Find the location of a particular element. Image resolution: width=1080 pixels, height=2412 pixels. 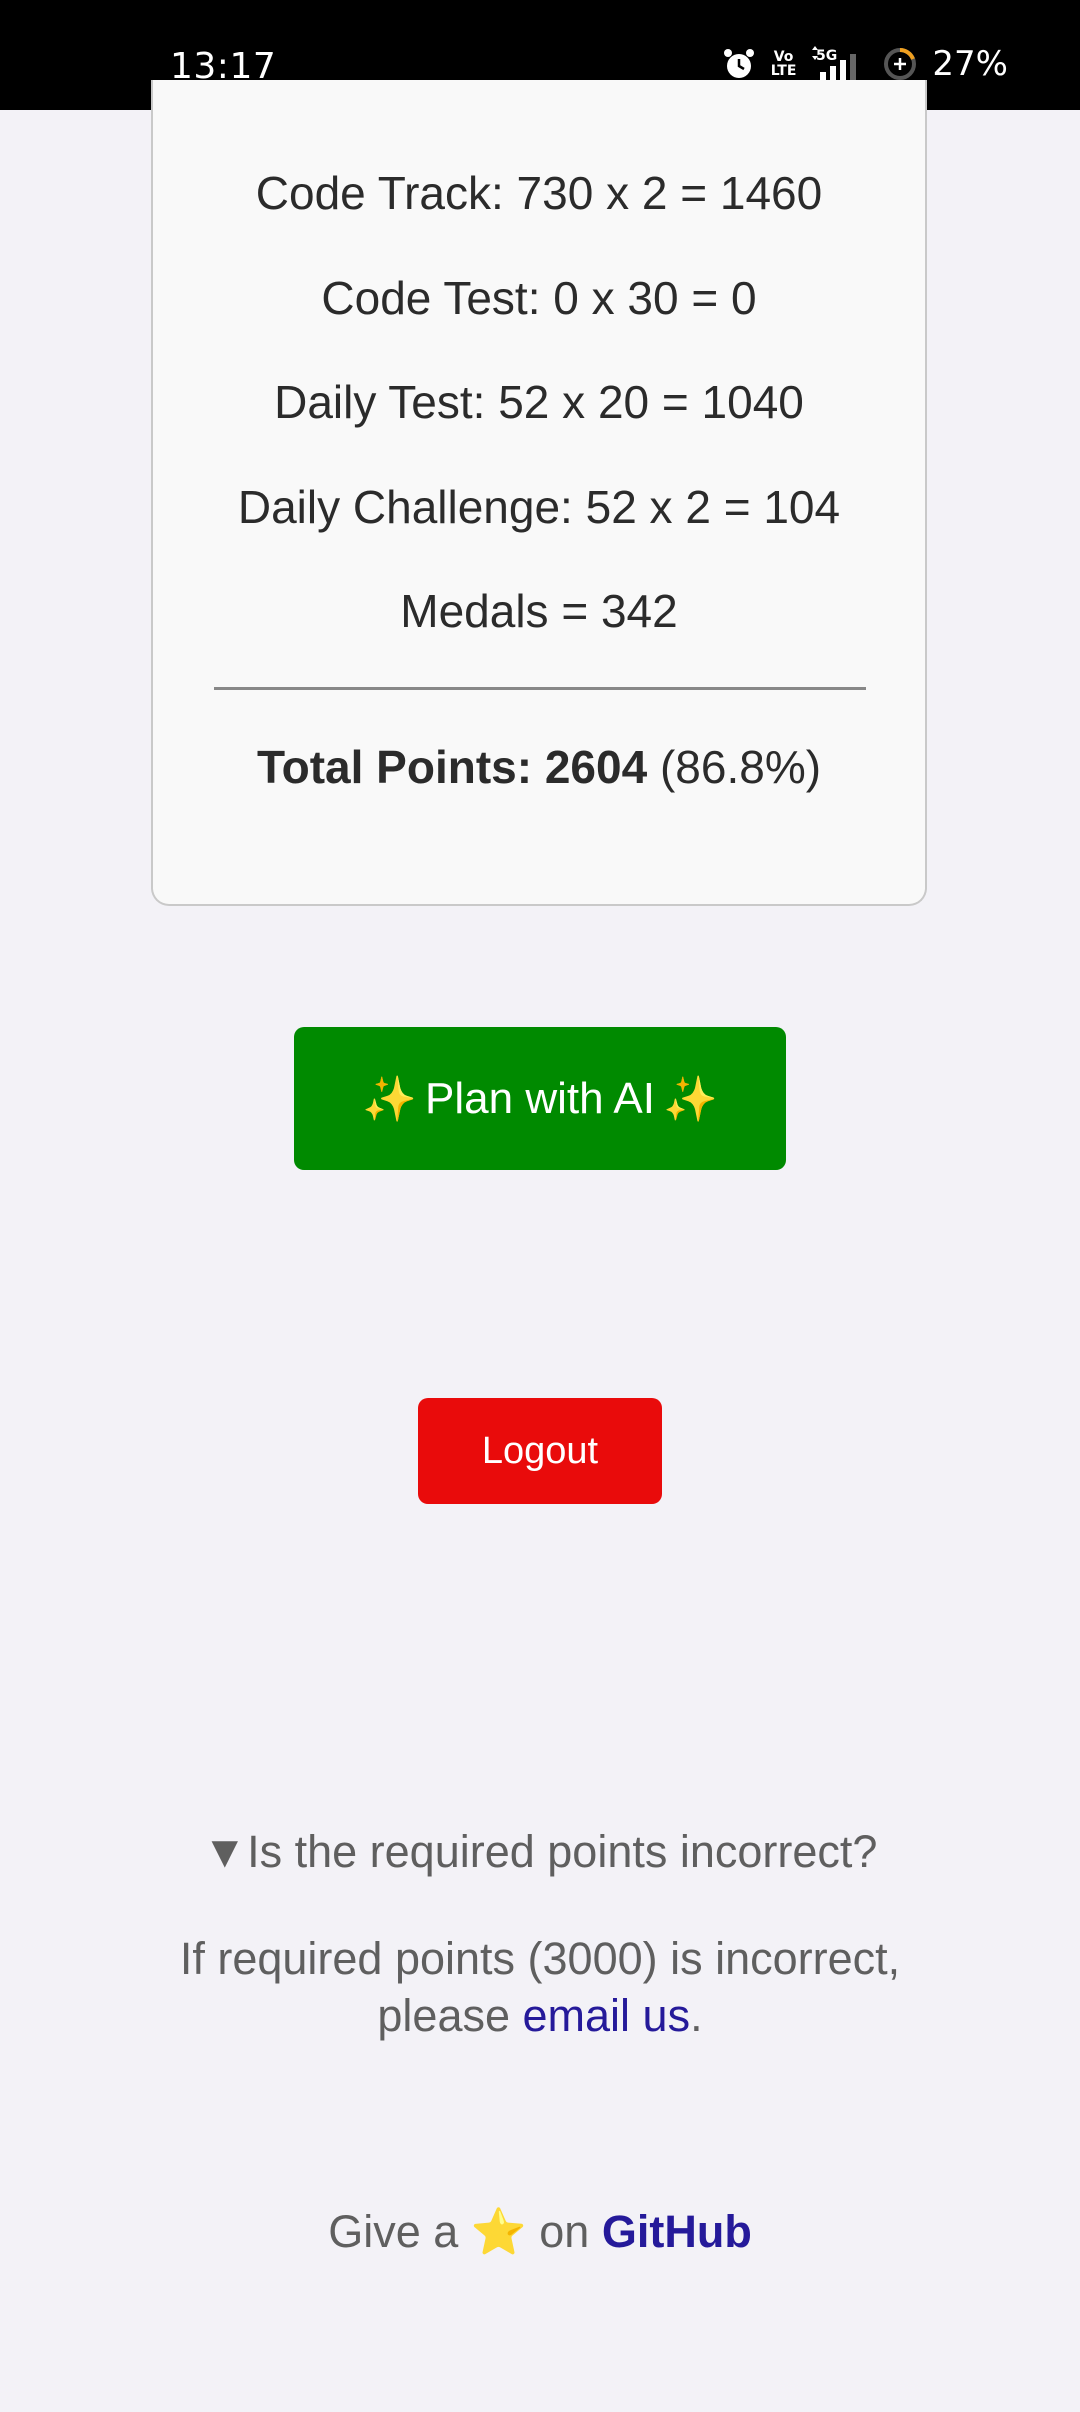

battery-percent: 27% is located at coordinates (970, 64).